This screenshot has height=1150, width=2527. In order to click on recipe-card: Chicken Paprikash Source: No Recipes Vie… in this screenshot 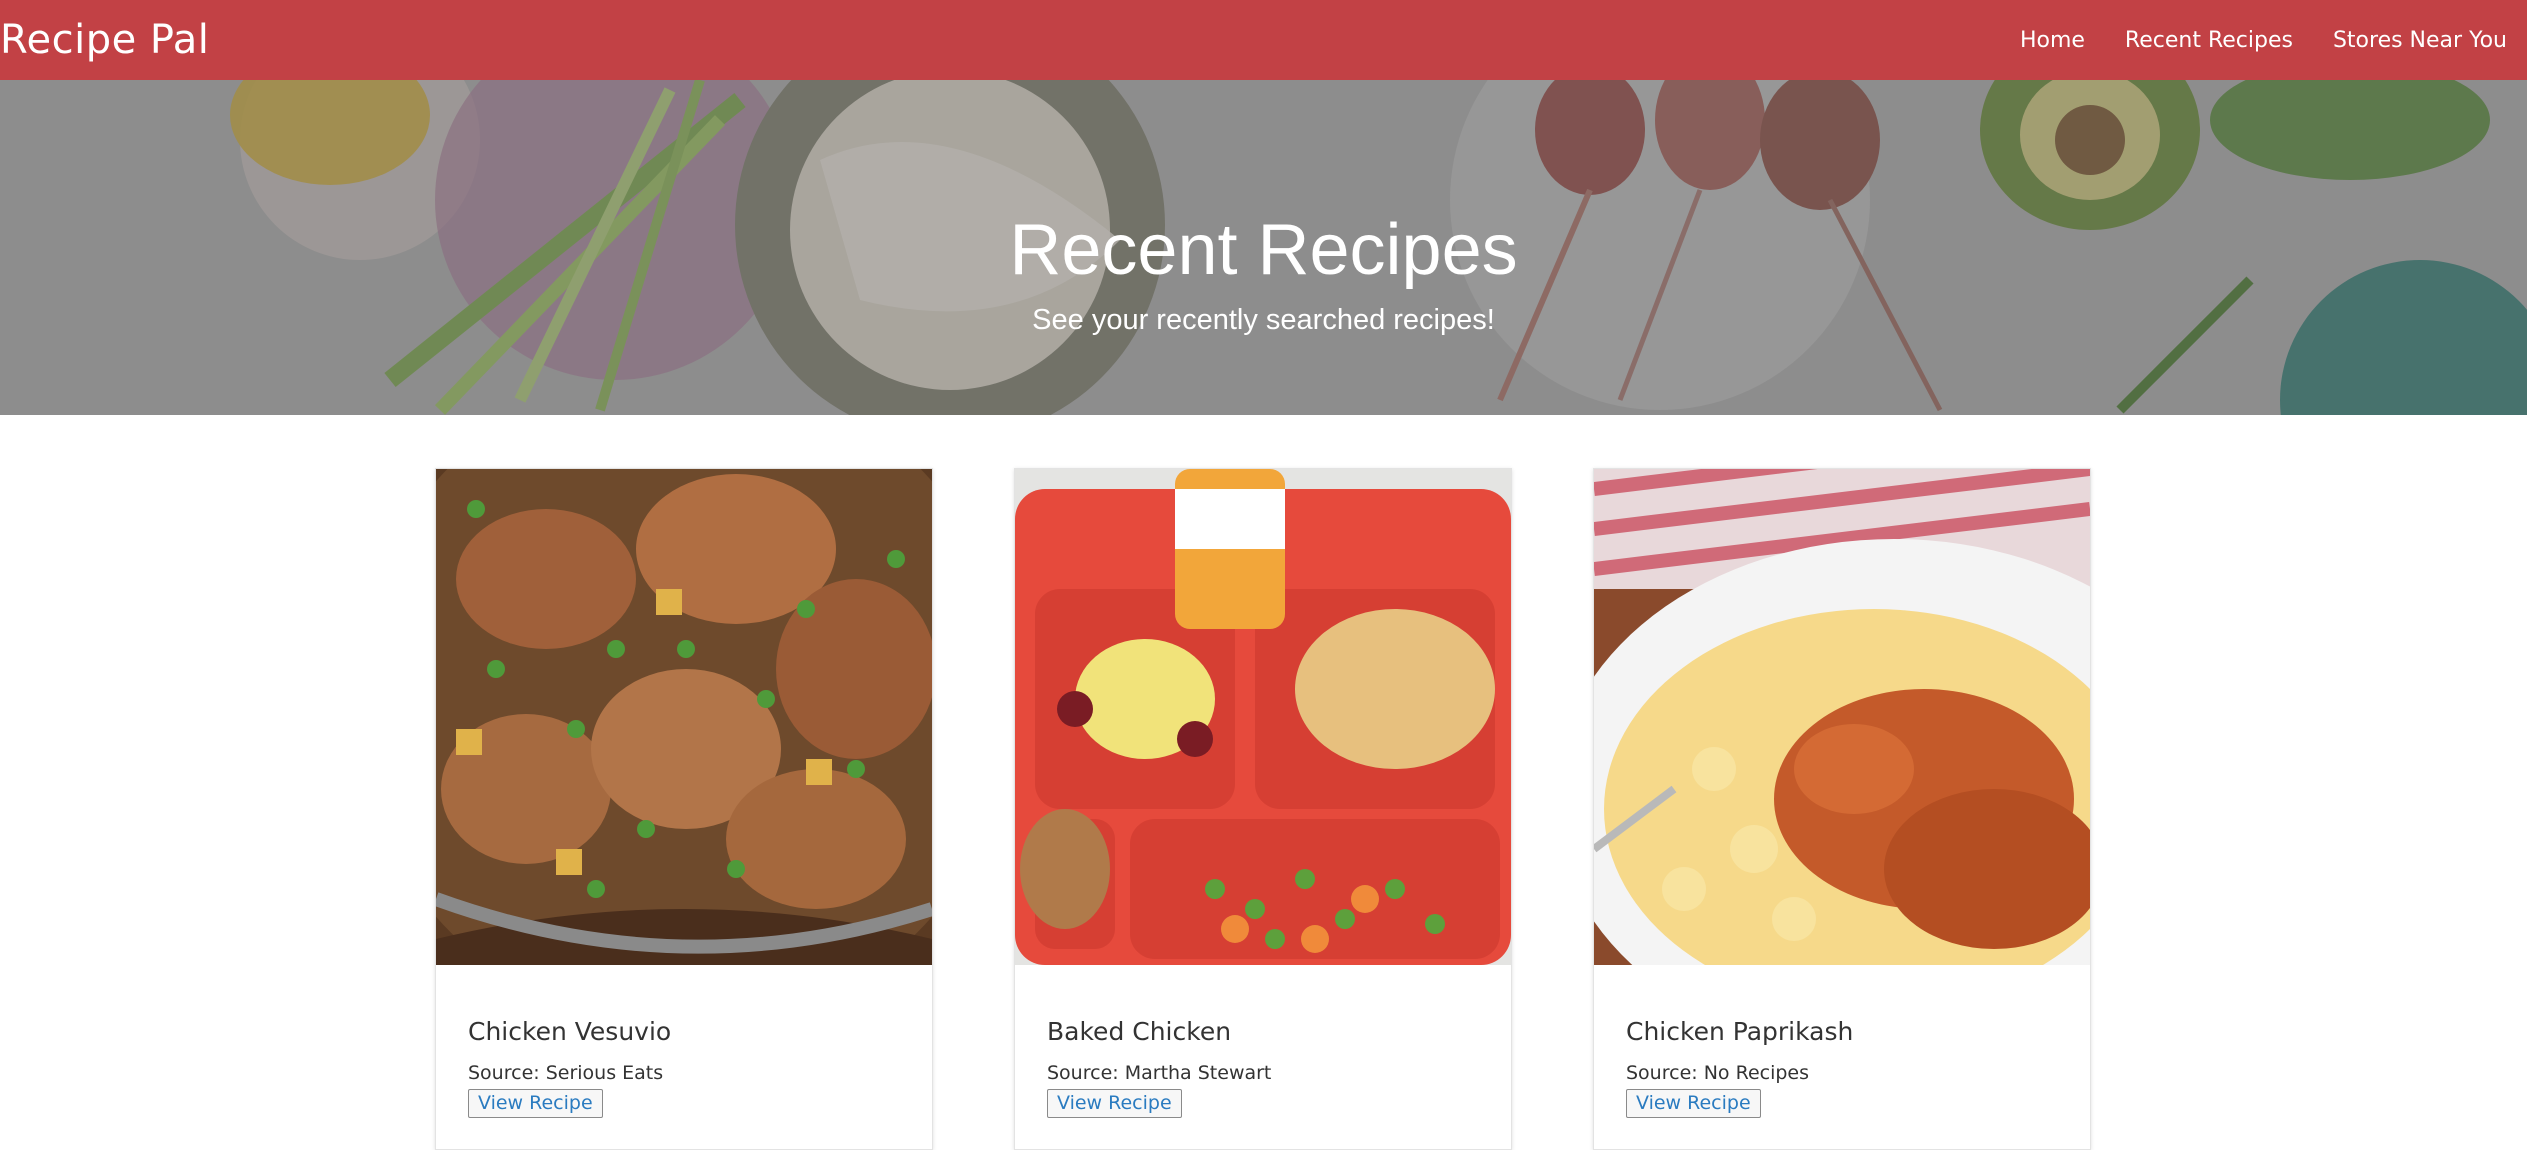, I will do `click(1842, 809)`.